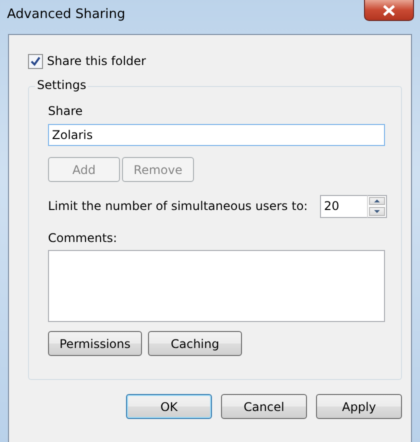 This screenshot has width=420, height=442. Describe the element at coordinates (96, 61) in the screenshot. I see `checkbox-label: Share this folder` at that location.